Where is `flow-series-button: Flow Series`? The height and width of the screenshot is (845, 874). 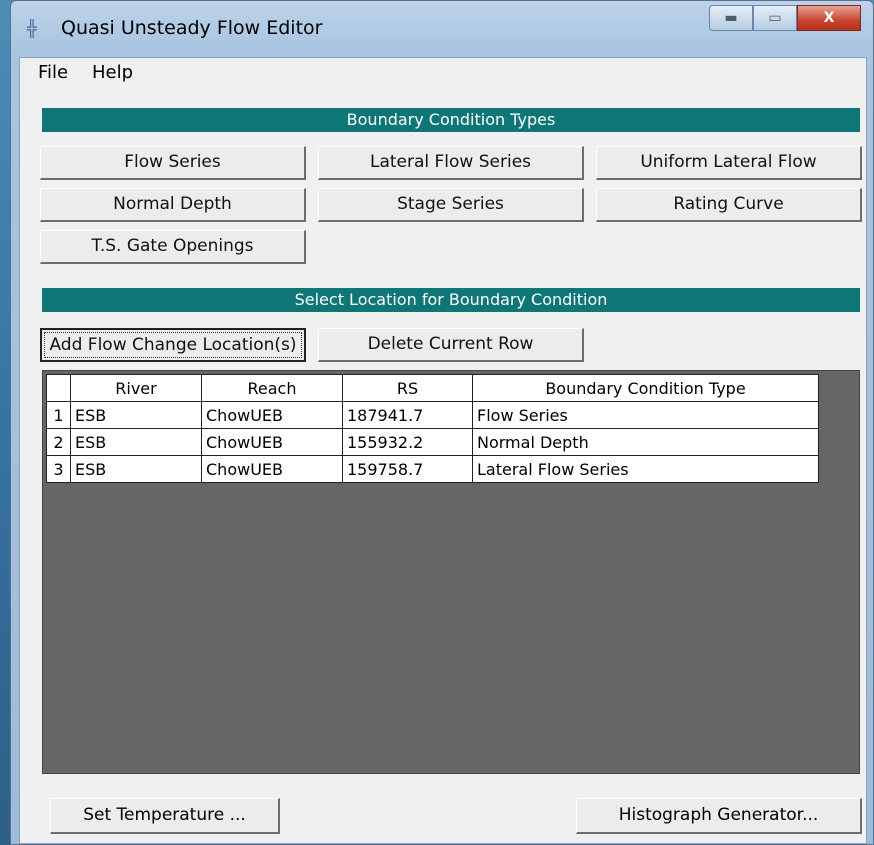
flow-series-button: Flow Series is located at coordinates (173, 163).